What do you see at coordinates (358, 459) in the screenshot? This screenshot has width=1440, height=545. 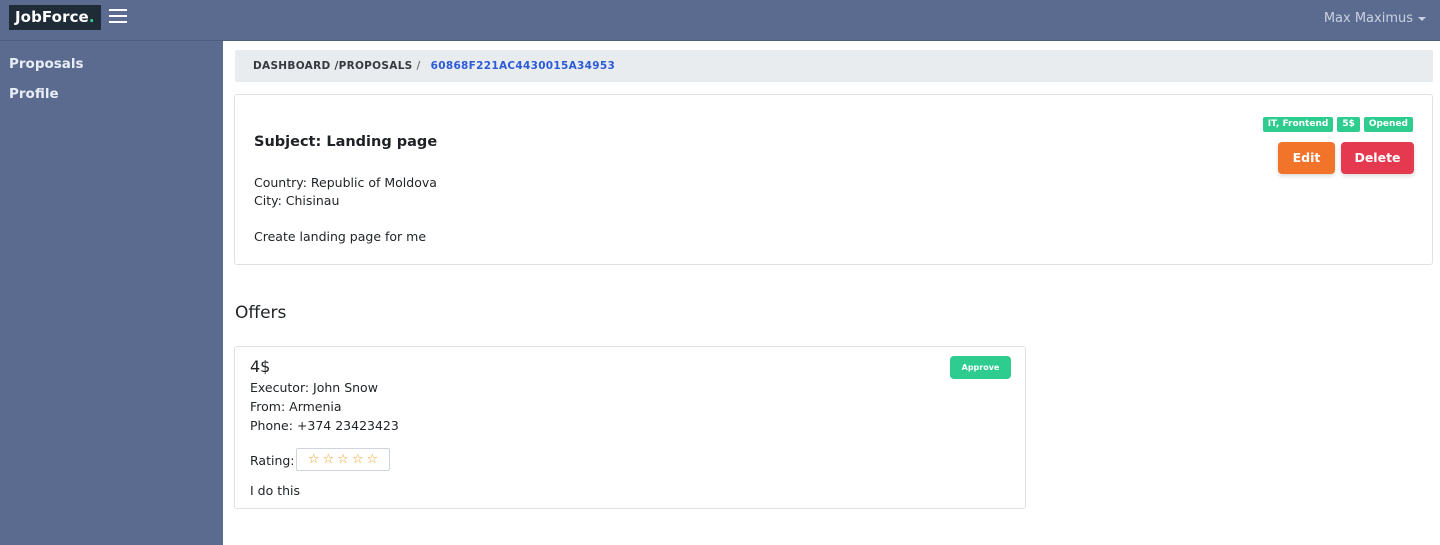 I see `star-4-icon: ☆` at bounding box center [358, 459].